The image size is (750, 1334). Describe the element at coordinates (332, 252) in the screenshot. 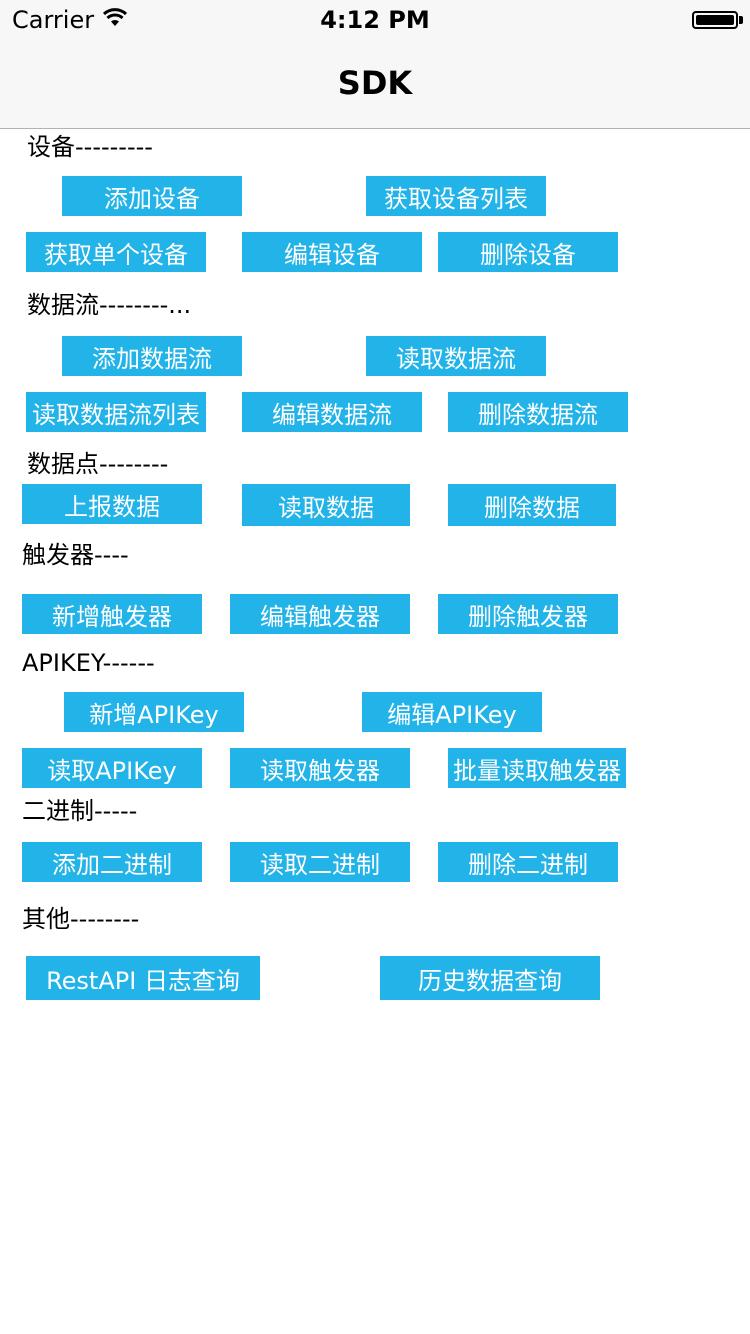

I see `edit-device-button: 编辑设备` at that location.